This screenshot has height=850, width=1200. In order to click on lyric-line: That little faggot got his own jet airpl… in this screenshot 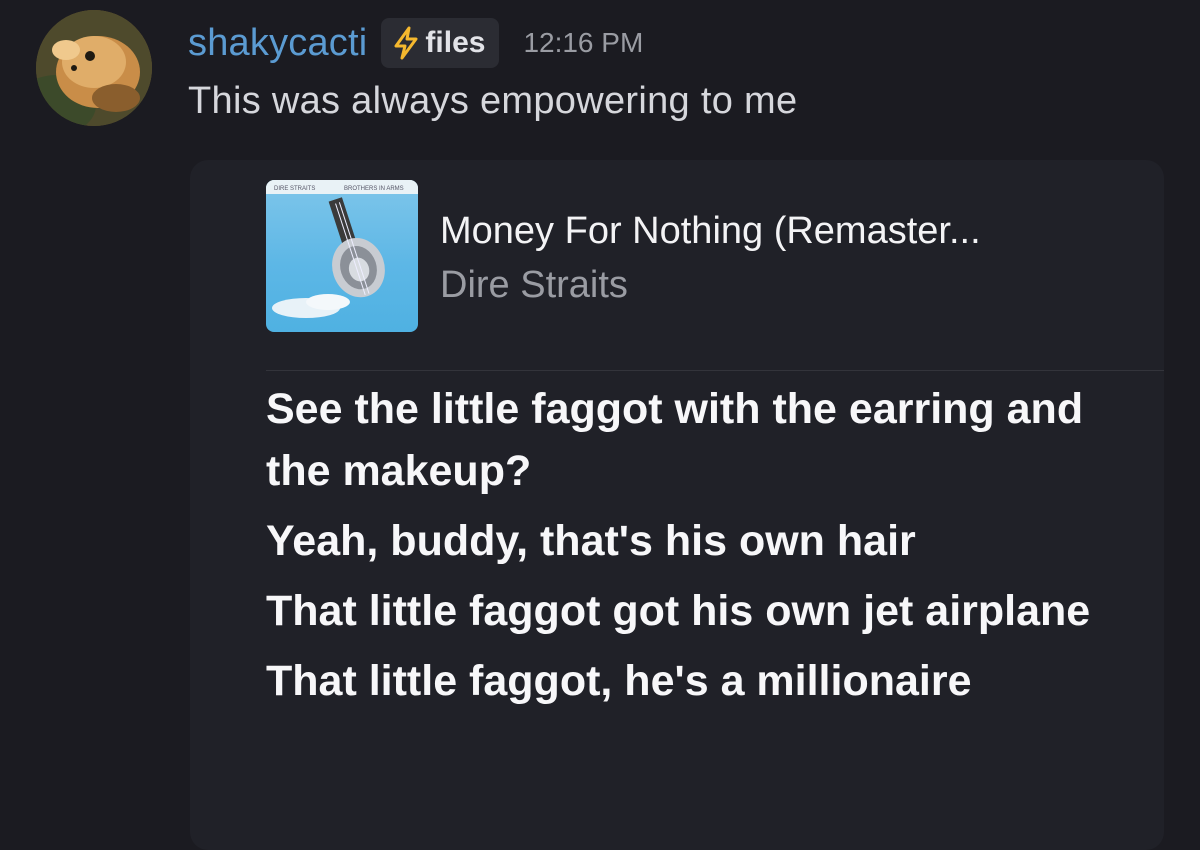, I will do `click(678, 611)`.